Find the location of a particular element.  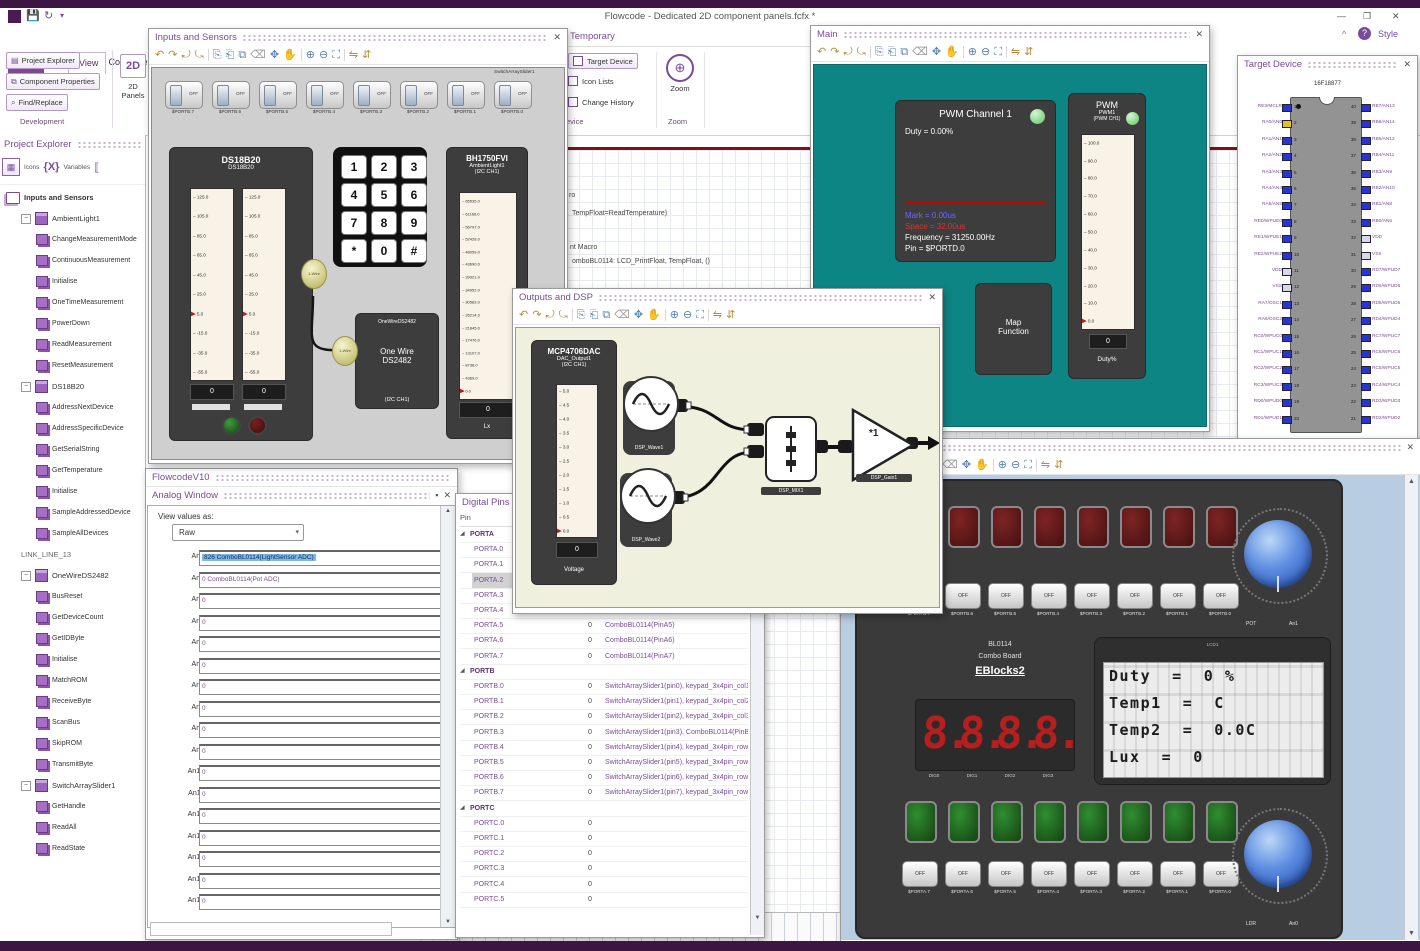

tree-item: TransmitByte is located at coordinates (72, 764).